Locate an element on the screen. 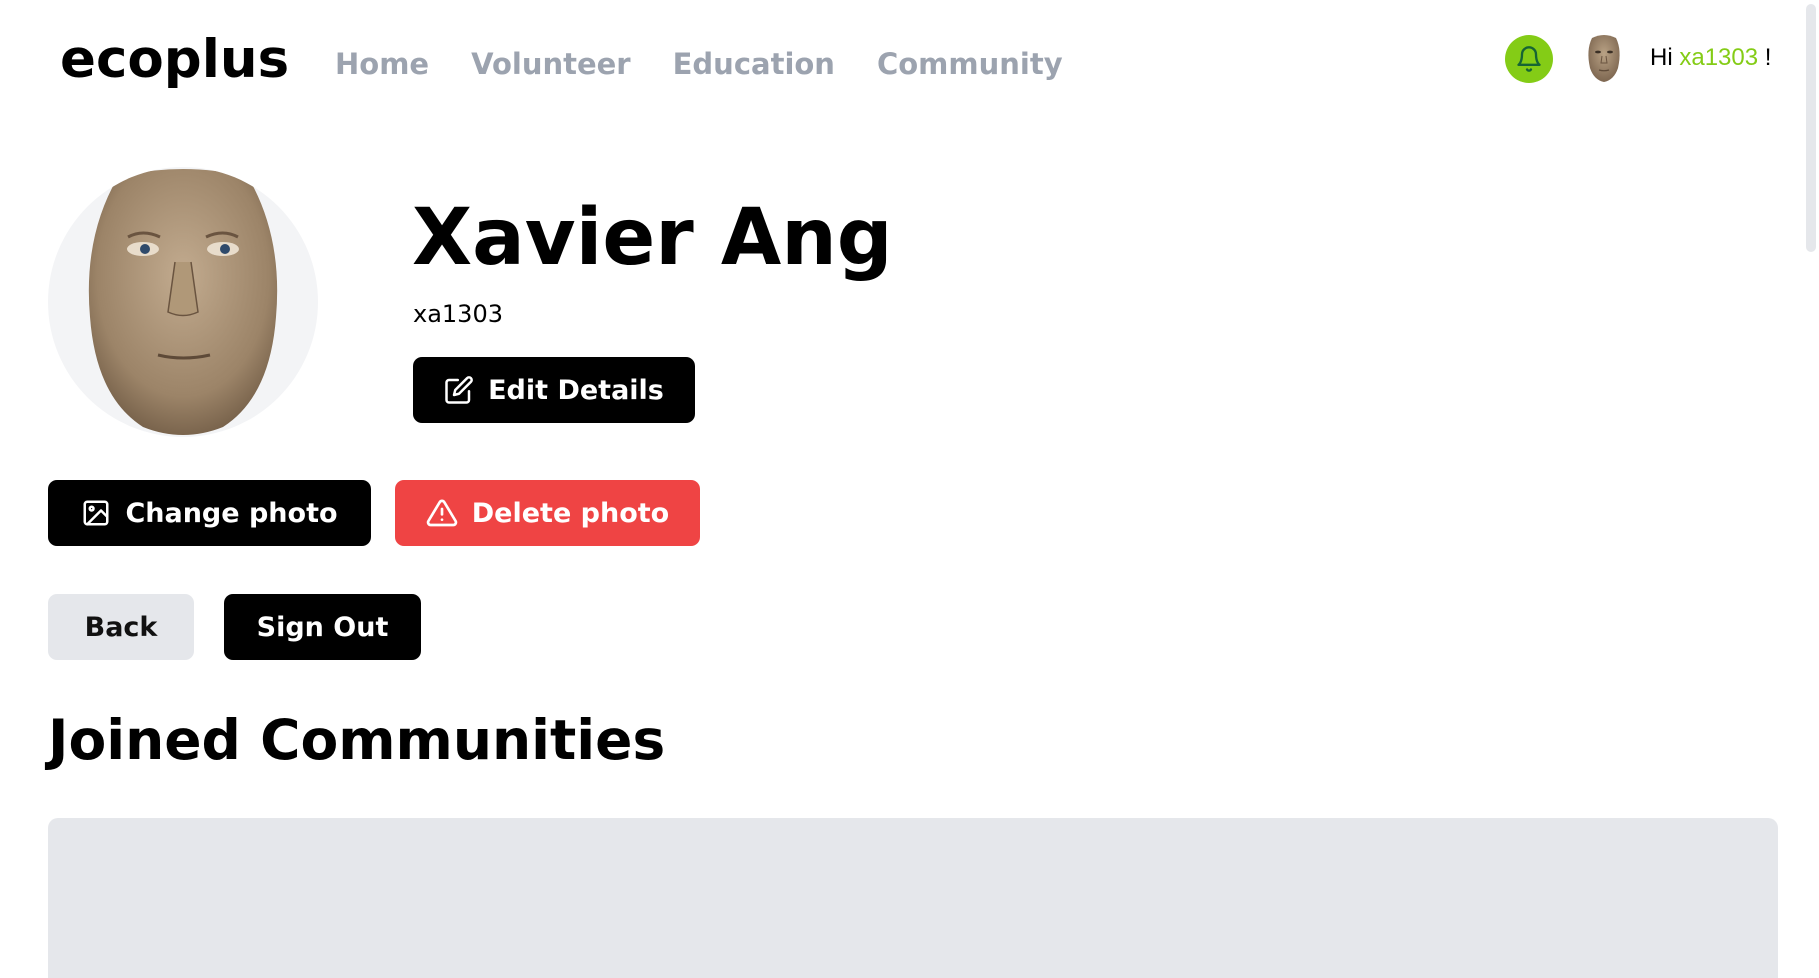 The image size is (1819, 978). profile-face-image is located at coordinates (183, 302).